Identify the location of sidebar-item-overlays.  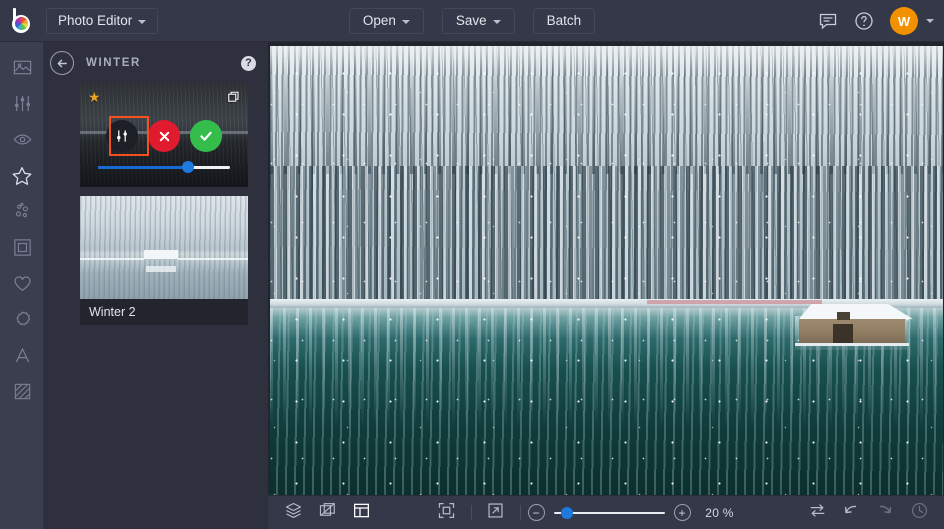
(22, 214).